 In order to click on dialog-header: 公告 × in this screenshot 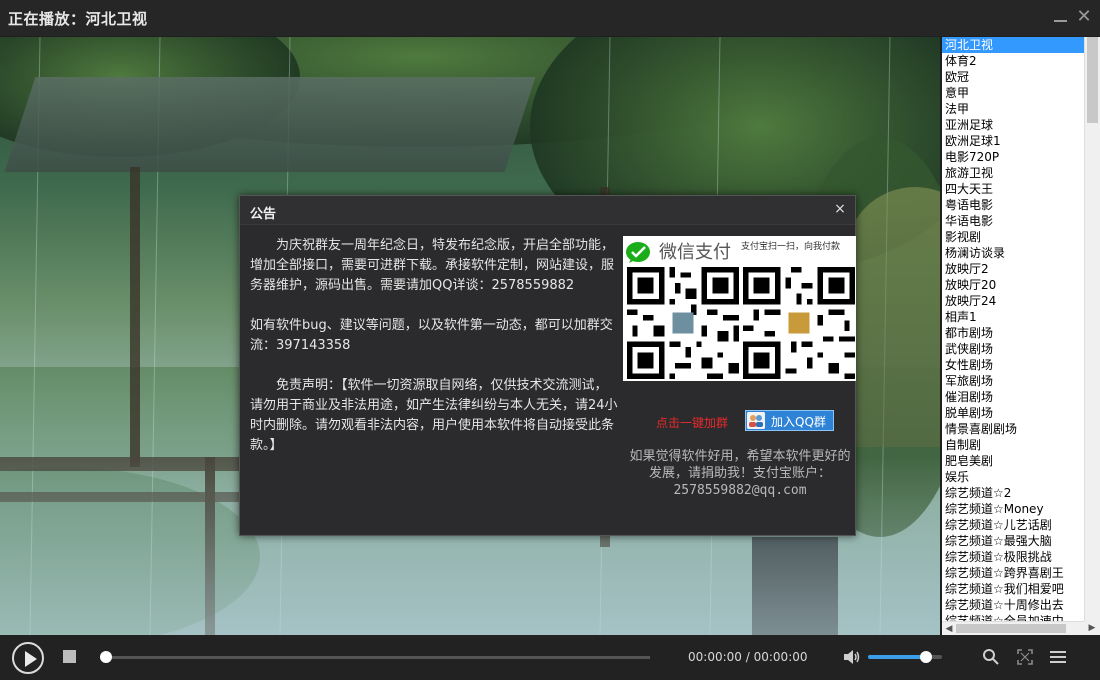, I will do `click(547, 210)`.